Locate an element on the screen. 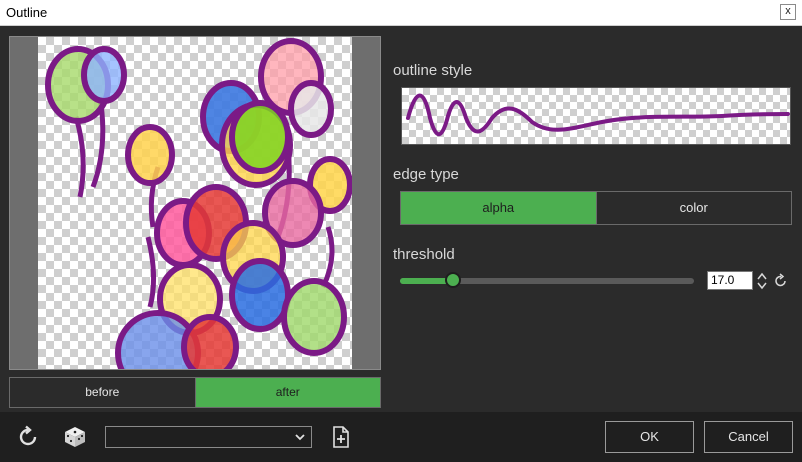 The image size is (802, 462). chevron-down-icon is located at coordinates (300, 437).